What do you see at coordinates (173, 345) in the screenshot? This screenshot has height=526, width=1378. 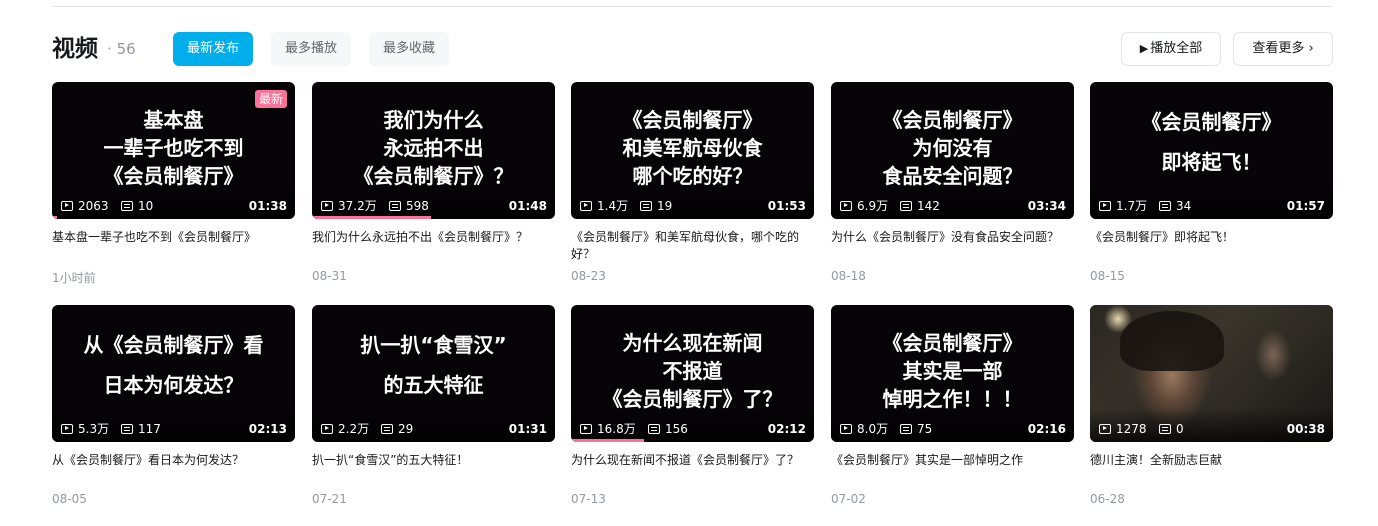 I see `thumbnail-line: 从《会员制餐厅》看` at bounding box center [173, 345].